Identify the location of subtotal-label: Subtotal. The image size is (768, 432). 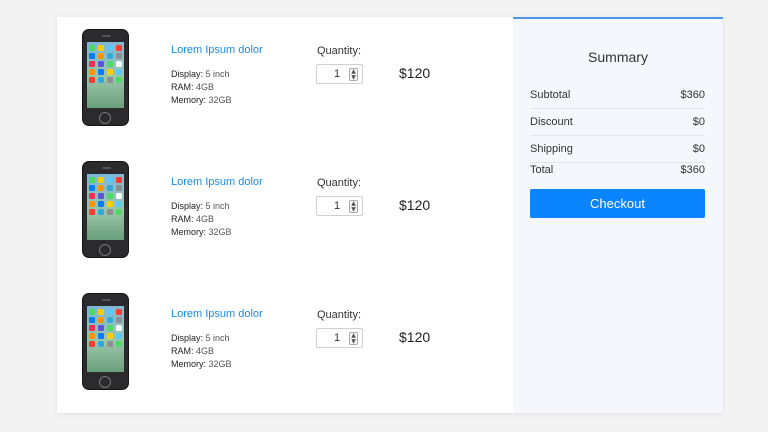
(550, 95).